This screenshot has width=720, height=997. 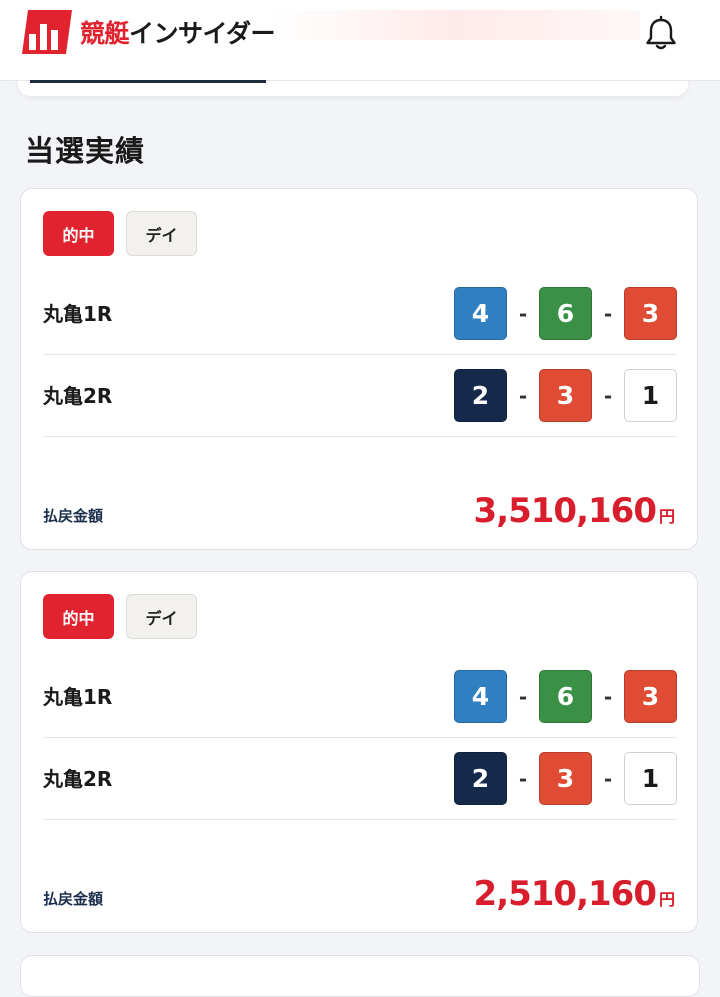 What do you see at coordinates (105, 33) in the screenshot?
I see `logo-text-red: 競艇` at bounding box center [105, 33].